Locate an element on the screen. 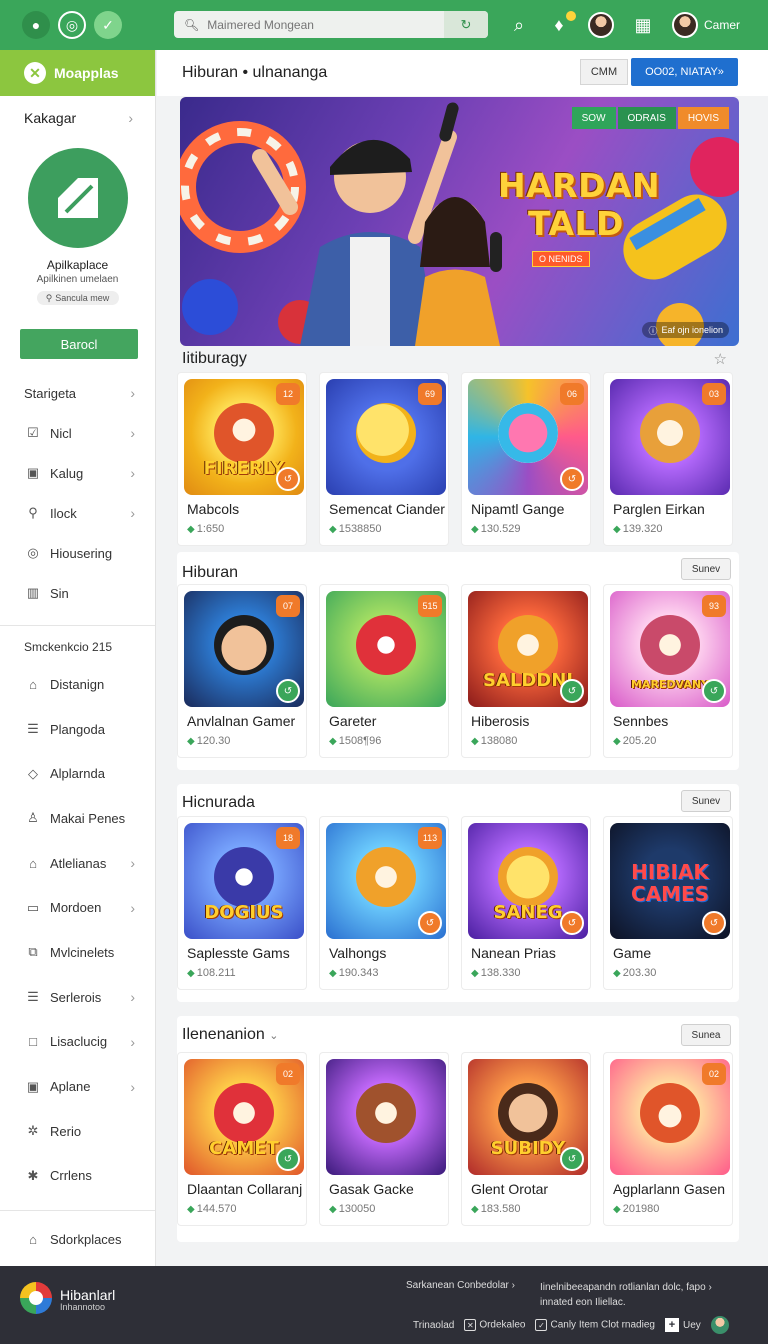 This screenshot has width=768, height=1344. search-icon: ⌕ is located at coordinates (519, 25).